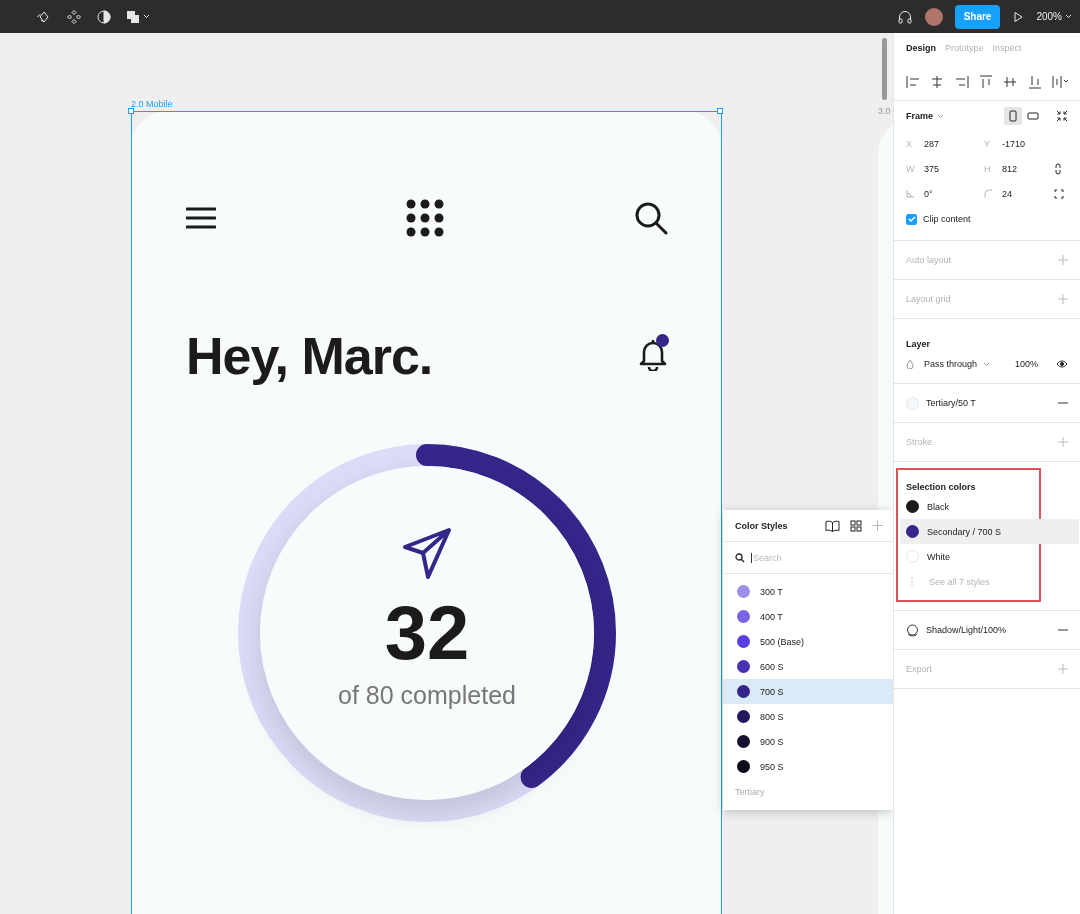 The width and height of the screenshot is (1080, 914). I want to click on align-top-icon, so click(986, 81).